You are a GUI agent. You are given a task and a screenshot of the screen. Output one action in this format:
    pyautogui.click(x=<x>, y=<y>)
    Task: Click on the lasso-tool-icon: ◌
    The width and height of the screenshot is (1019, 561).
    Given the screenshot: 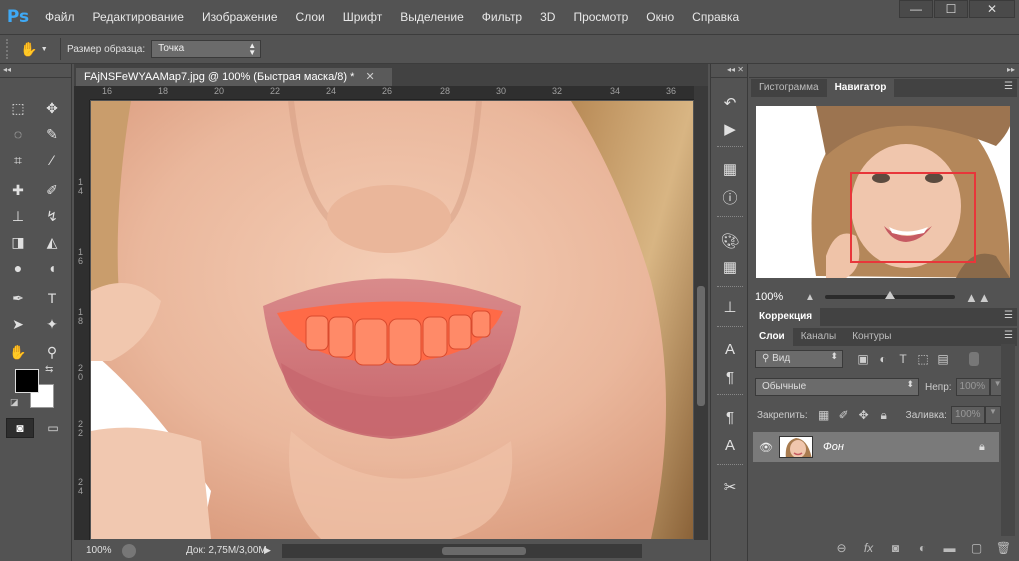 What is the action you would take?
    pyautogui.click(x=18, y=134)
    